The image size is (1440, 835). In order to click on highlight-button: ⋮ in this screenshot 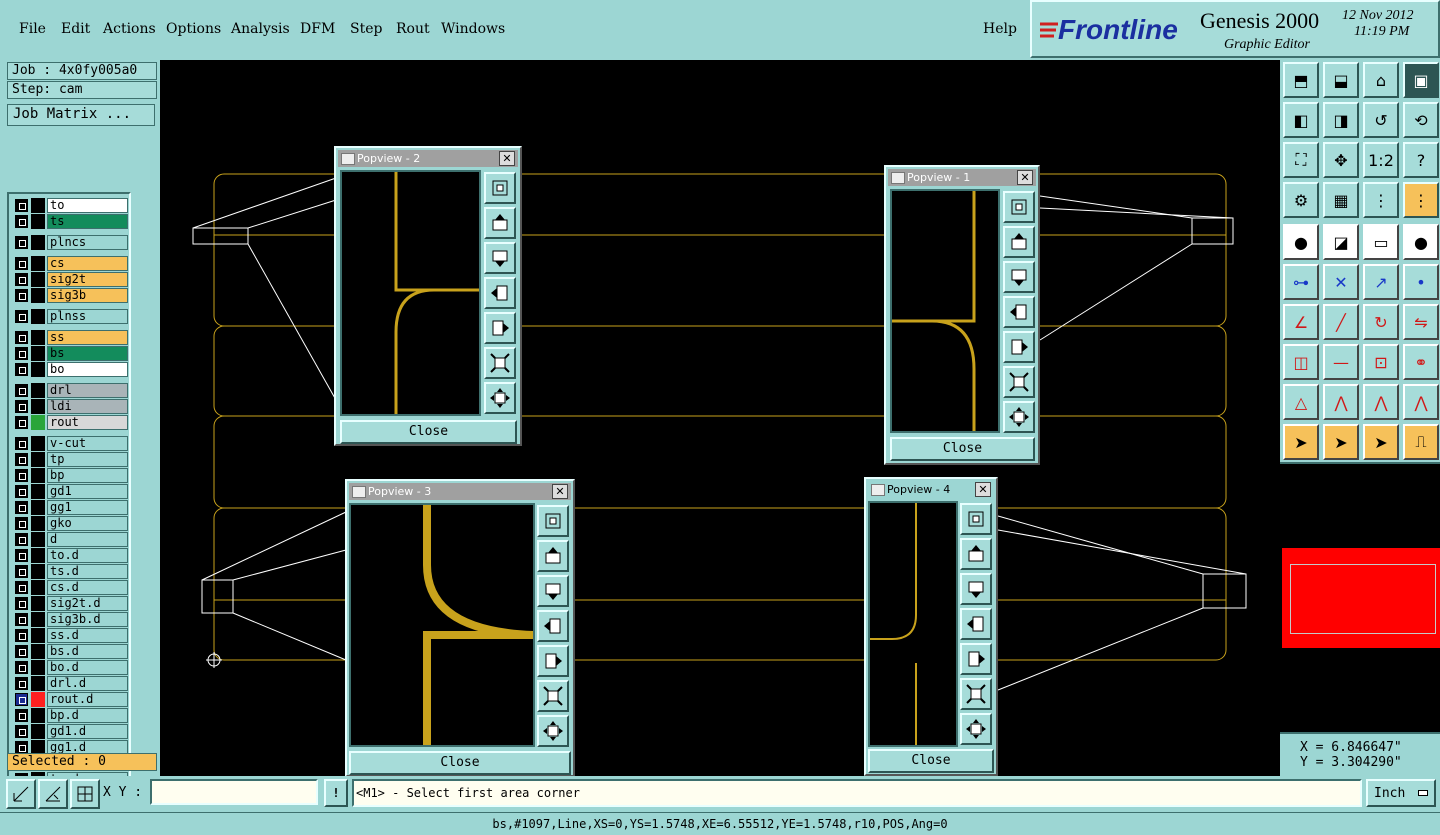, I will do `click(1421, 200)`.